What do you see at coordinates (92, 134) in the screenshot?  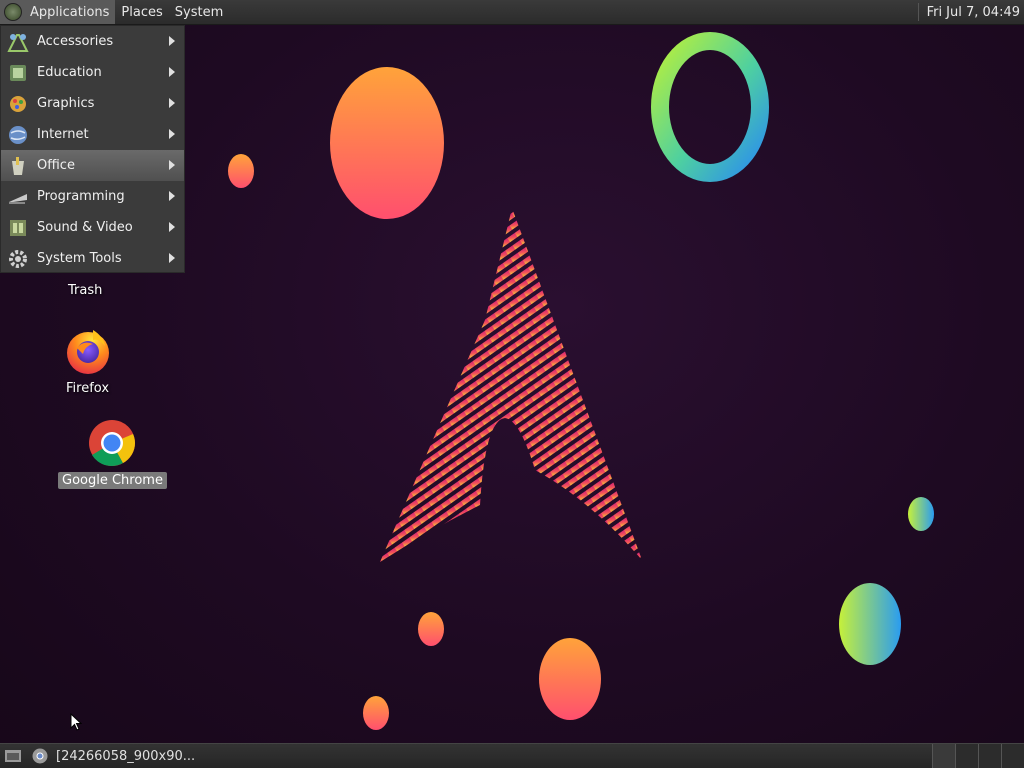 I see `menu-item-internet: Internet` at bounding box center [92, 134].